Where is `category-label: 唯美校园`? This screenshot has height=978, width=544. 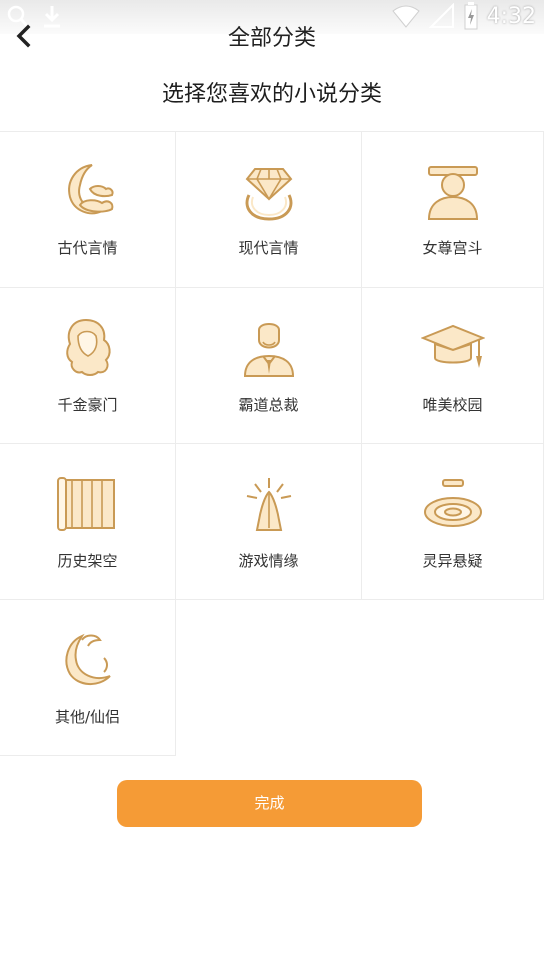
category-label: 唯美校园 is located at coordinates (452, 405).